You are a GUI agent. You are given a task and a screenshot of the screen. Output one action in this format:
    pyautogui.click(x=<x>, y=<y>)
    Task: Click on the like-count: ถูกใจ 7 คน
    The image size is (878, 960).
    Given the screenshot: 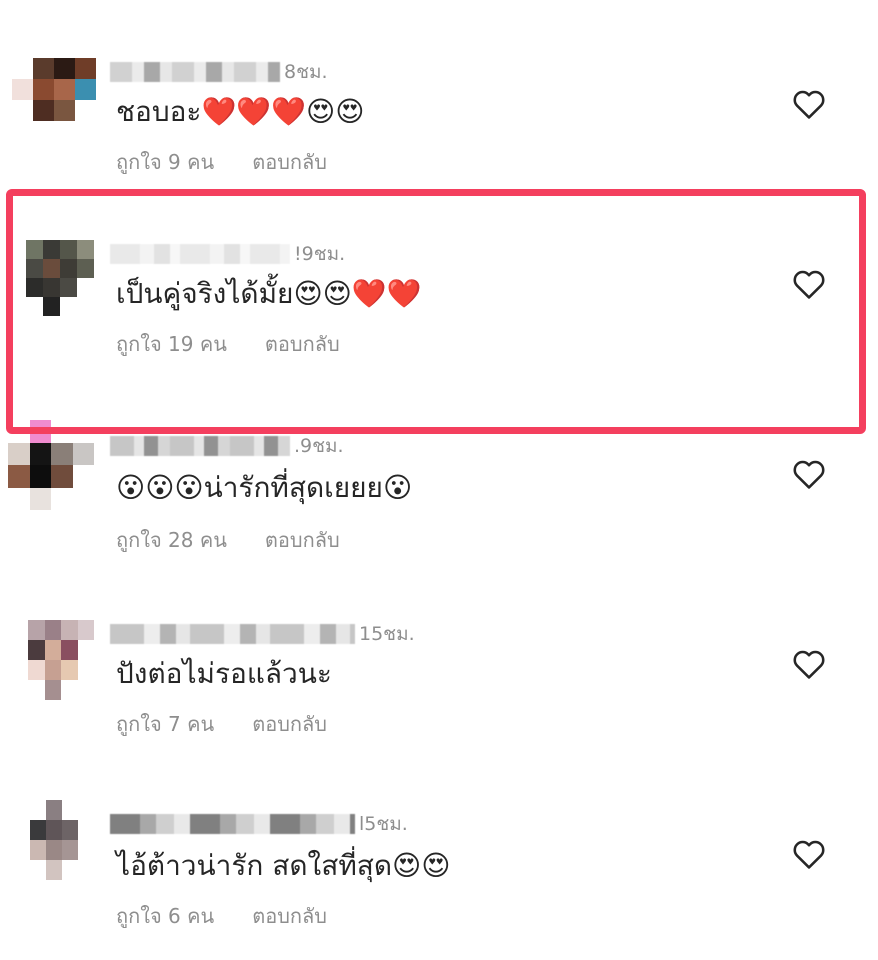 What is the action you would take?
    pyautogui.click(x=165, y=724)
    